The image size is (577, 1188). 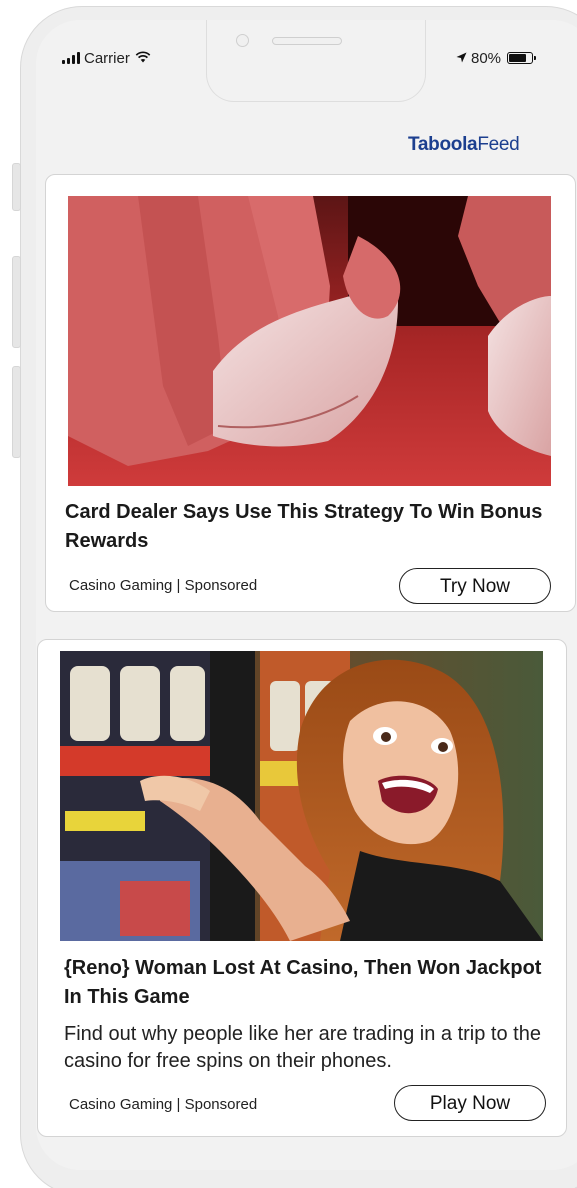 What do you see at coordinates (316, 61) in the screenshot?
I see `phone-notch` at bounding box center [316, 61].